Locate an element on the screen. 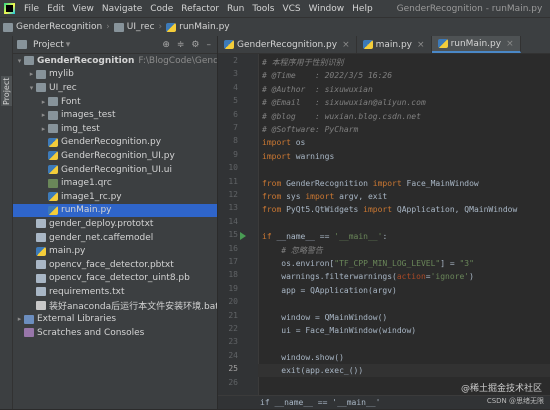 The image size is (550, 410). line-number: 19 is located at coordinates (233, 288).